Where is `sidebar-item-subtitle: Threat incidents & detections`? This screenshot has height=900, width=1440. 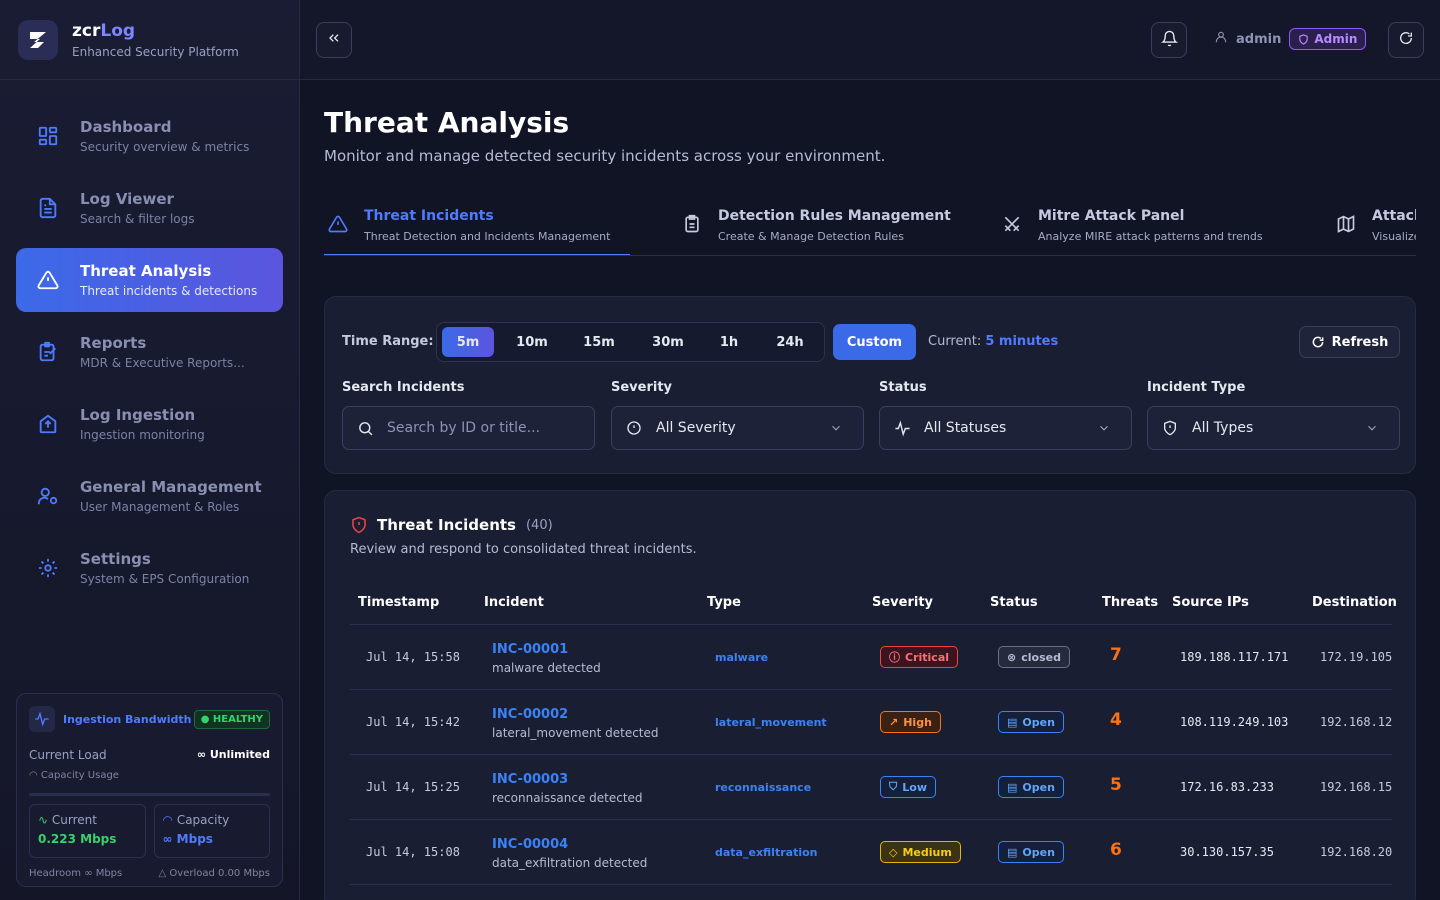
sidebar-item-subtitle: Threat incidents & detections is located at coordinates (169, 291).